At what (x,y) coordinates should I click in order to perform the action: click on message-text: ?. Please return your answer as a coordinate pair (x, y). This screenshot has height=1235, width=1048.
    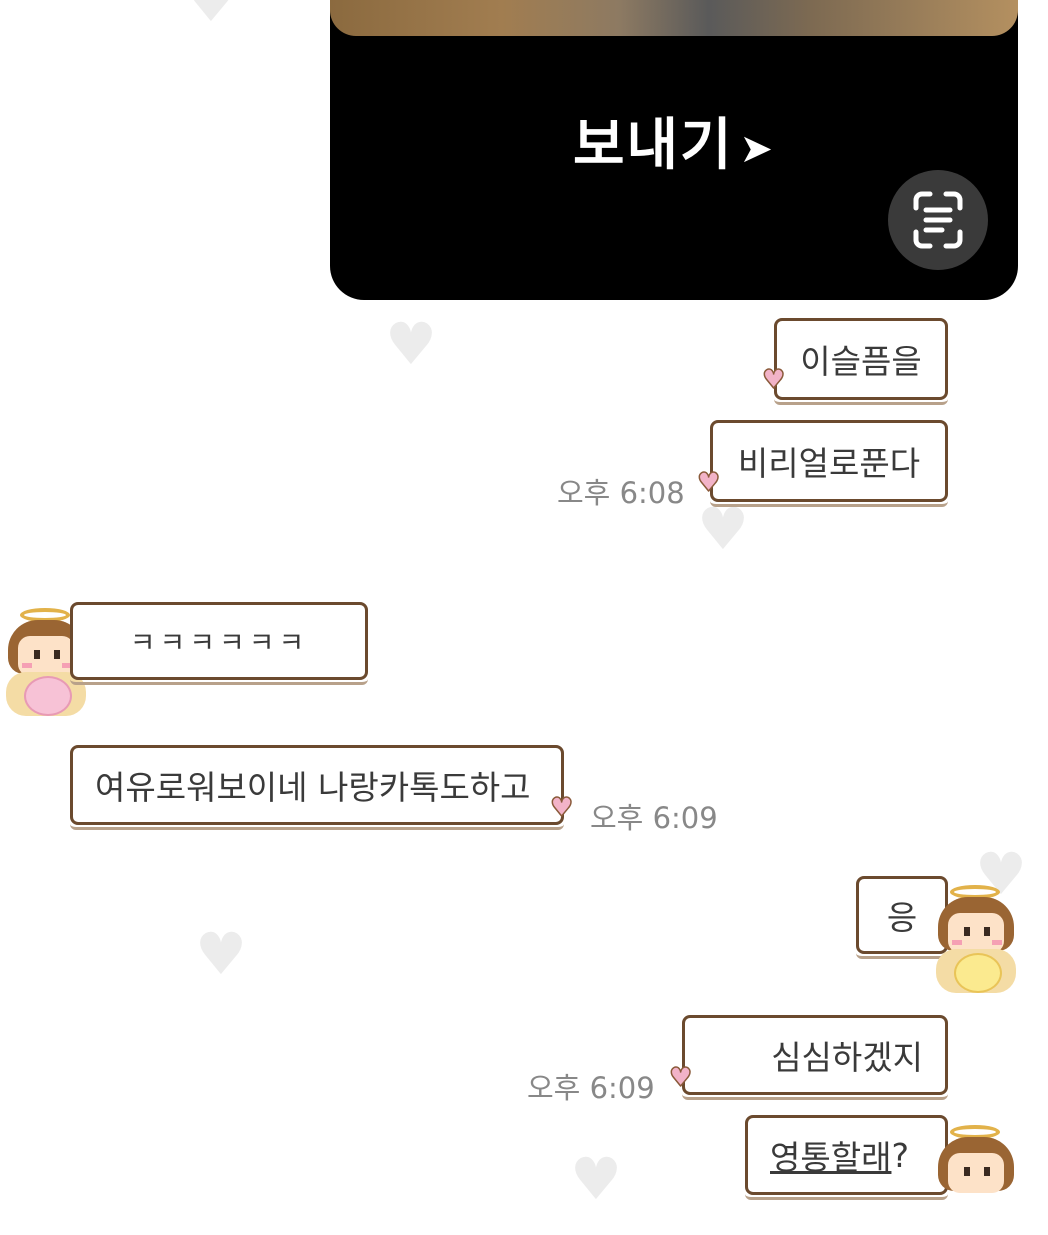
    Looking at the image, I should click on (900, 1155).